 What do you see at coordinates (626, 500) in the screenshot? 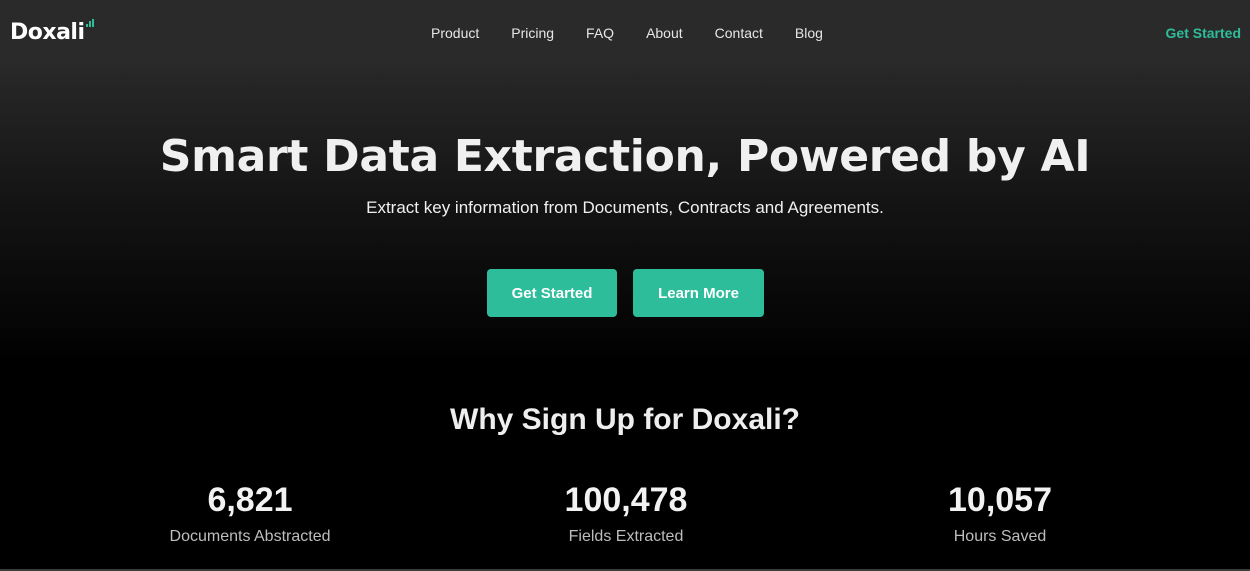
I see `stat-value: 100,478` at bounding box center [626, 500].